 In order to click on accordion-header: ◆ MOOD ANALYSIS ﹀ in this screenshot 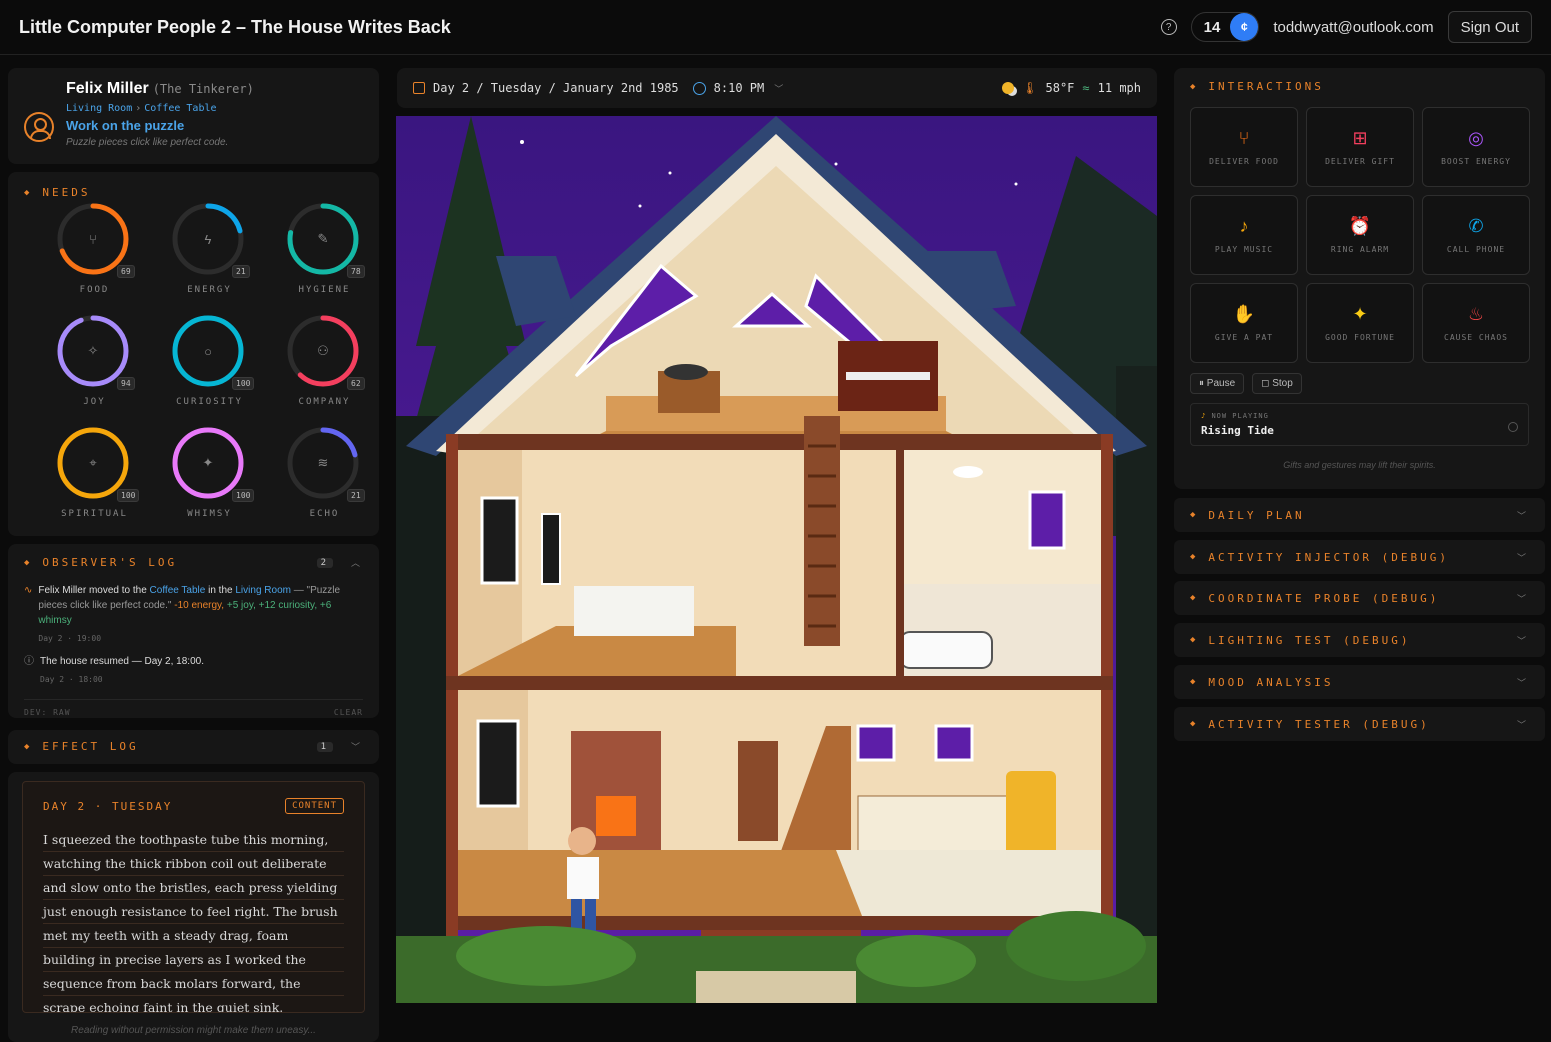, I will do `click(1359, 682)`.